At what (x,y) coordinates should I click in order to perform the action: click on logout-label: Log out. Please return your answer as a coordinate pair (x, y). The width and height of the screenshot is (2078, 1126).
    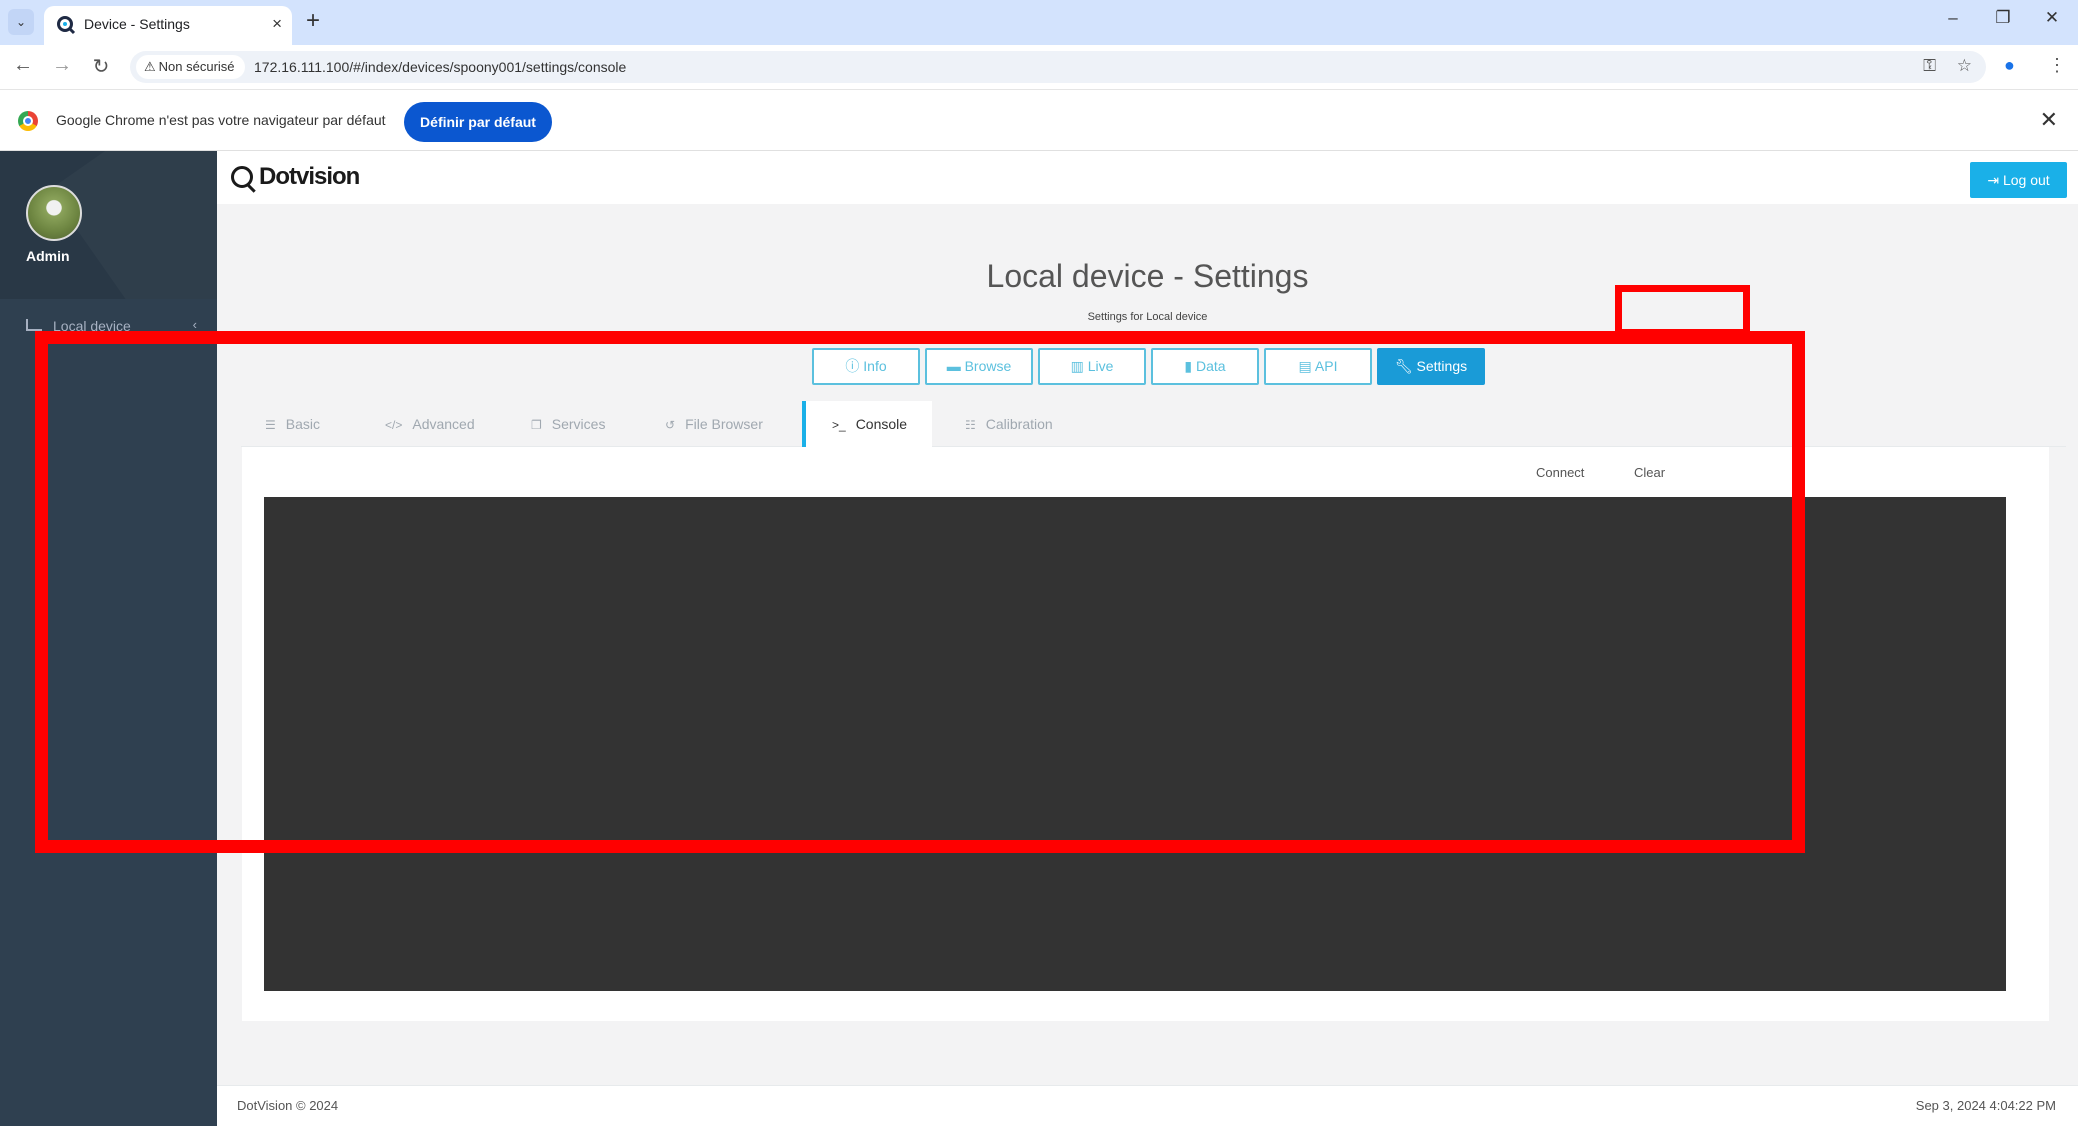
    Looking at the image, I should click on (2026, 180).